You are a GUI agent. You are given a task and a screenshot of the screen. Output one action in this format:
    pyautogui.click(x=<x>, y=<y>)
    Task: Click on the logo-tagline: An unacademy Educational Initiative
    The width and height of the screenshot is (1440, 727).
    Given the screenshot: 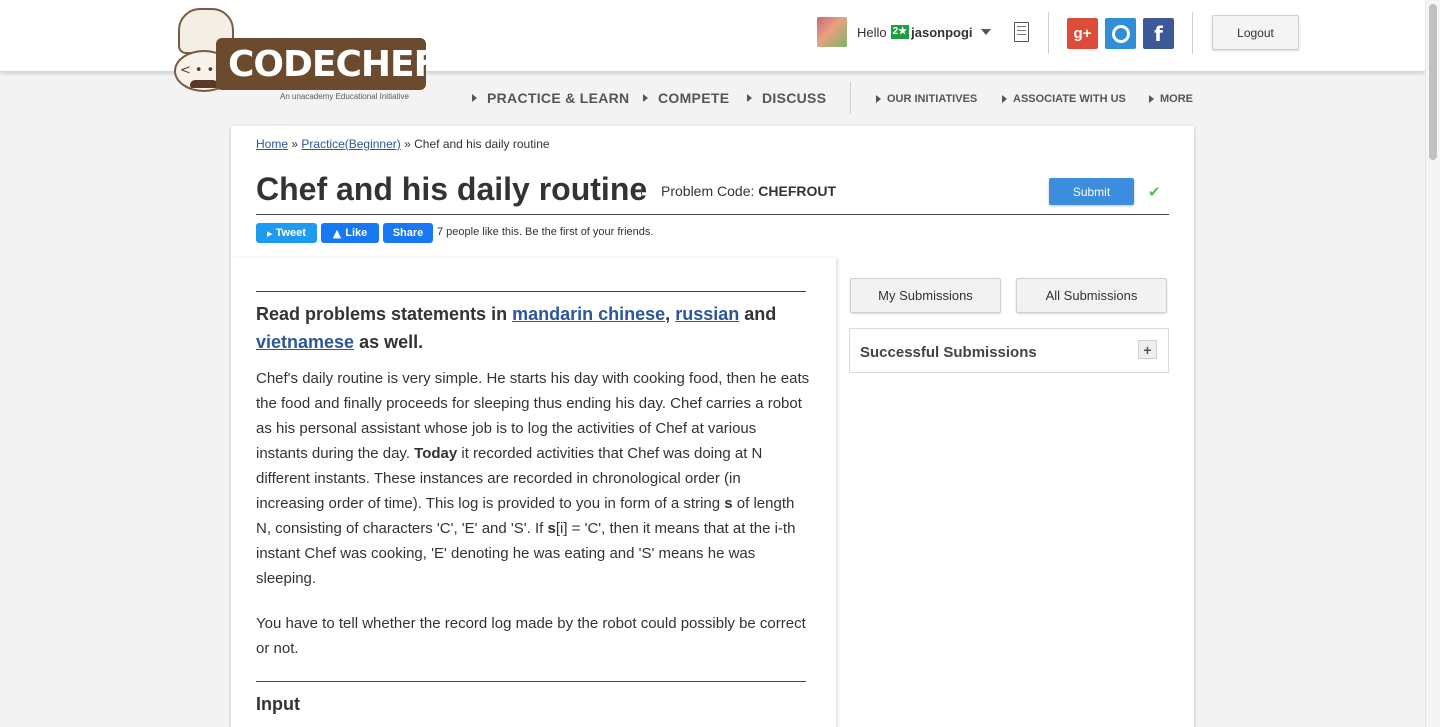 What is the action you would take?
    pyautogui.click(x=344, y=96)
    